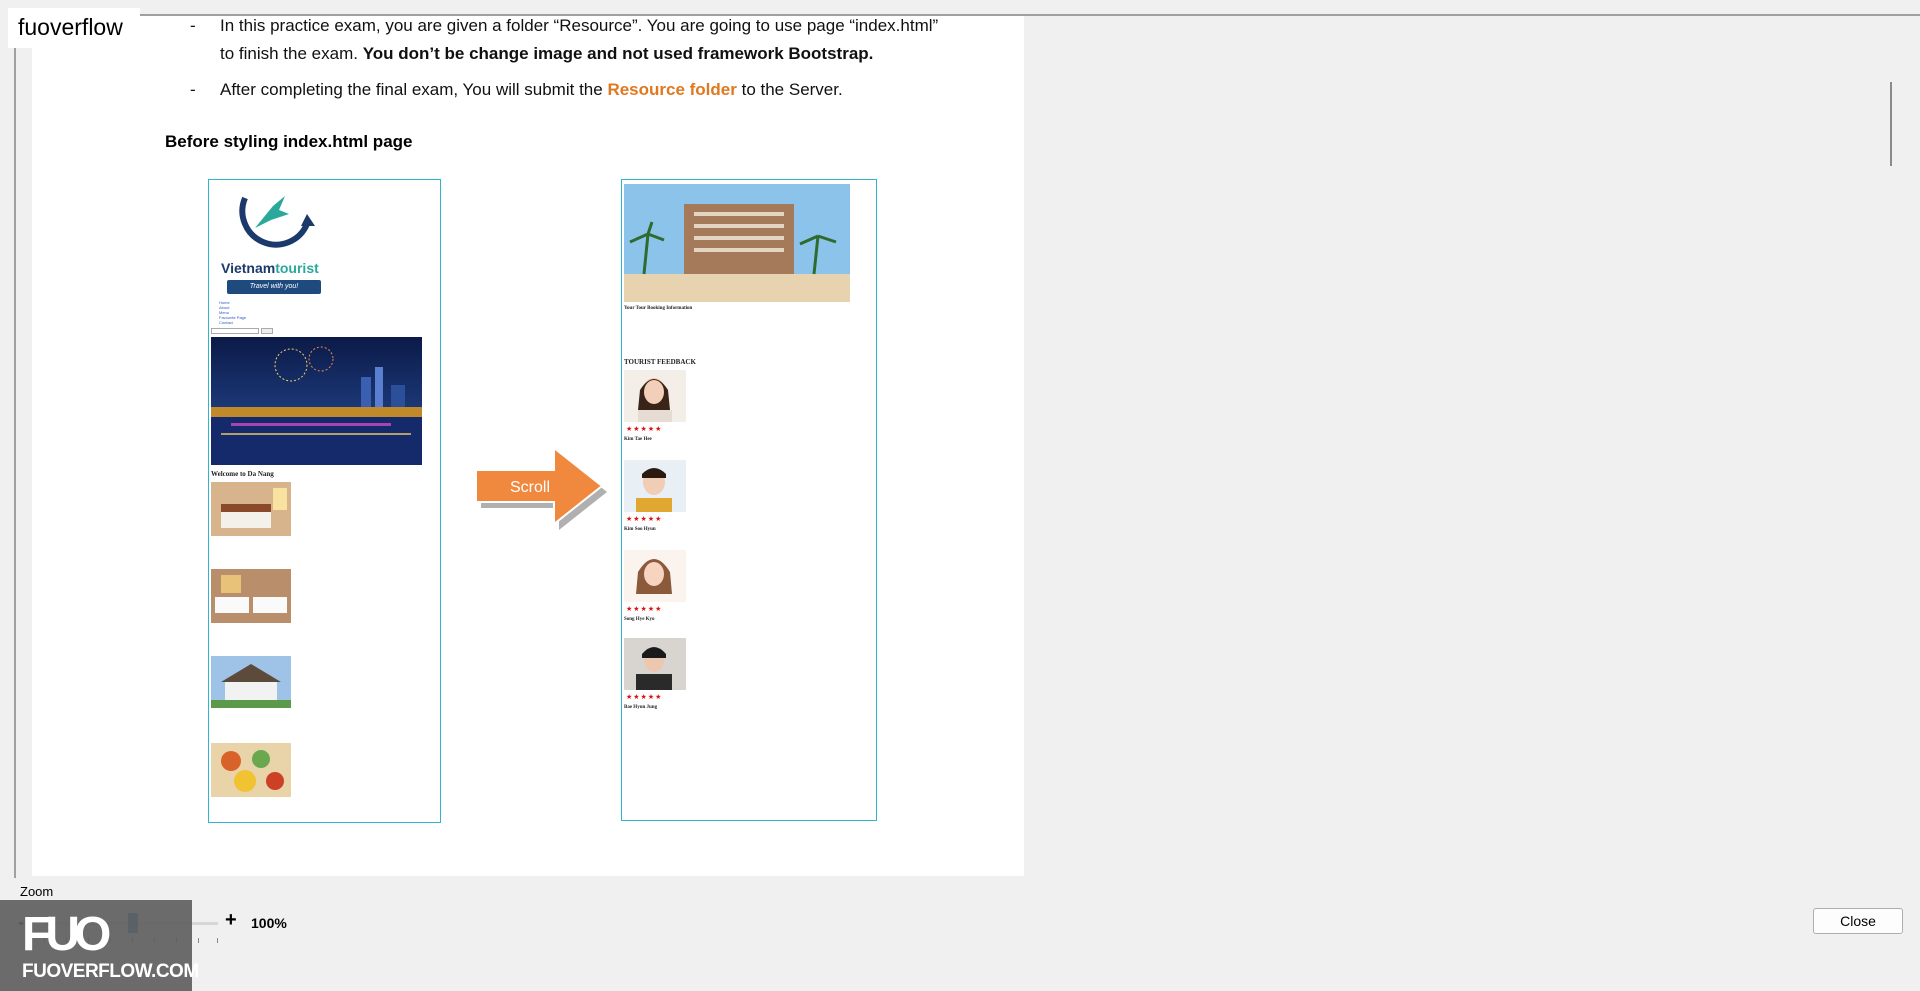  What do you see at coordinates (1858, 921) in the screenshot?
I see `close-button: Close` at bounding box center [1858, 921].